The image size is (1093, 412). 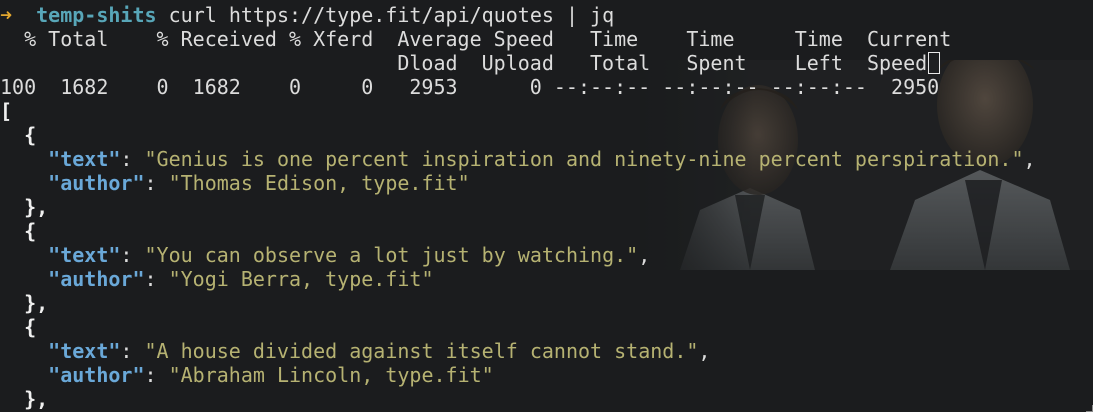 I want to click on current-directory: temp-shits, so click(x=96, y=15).